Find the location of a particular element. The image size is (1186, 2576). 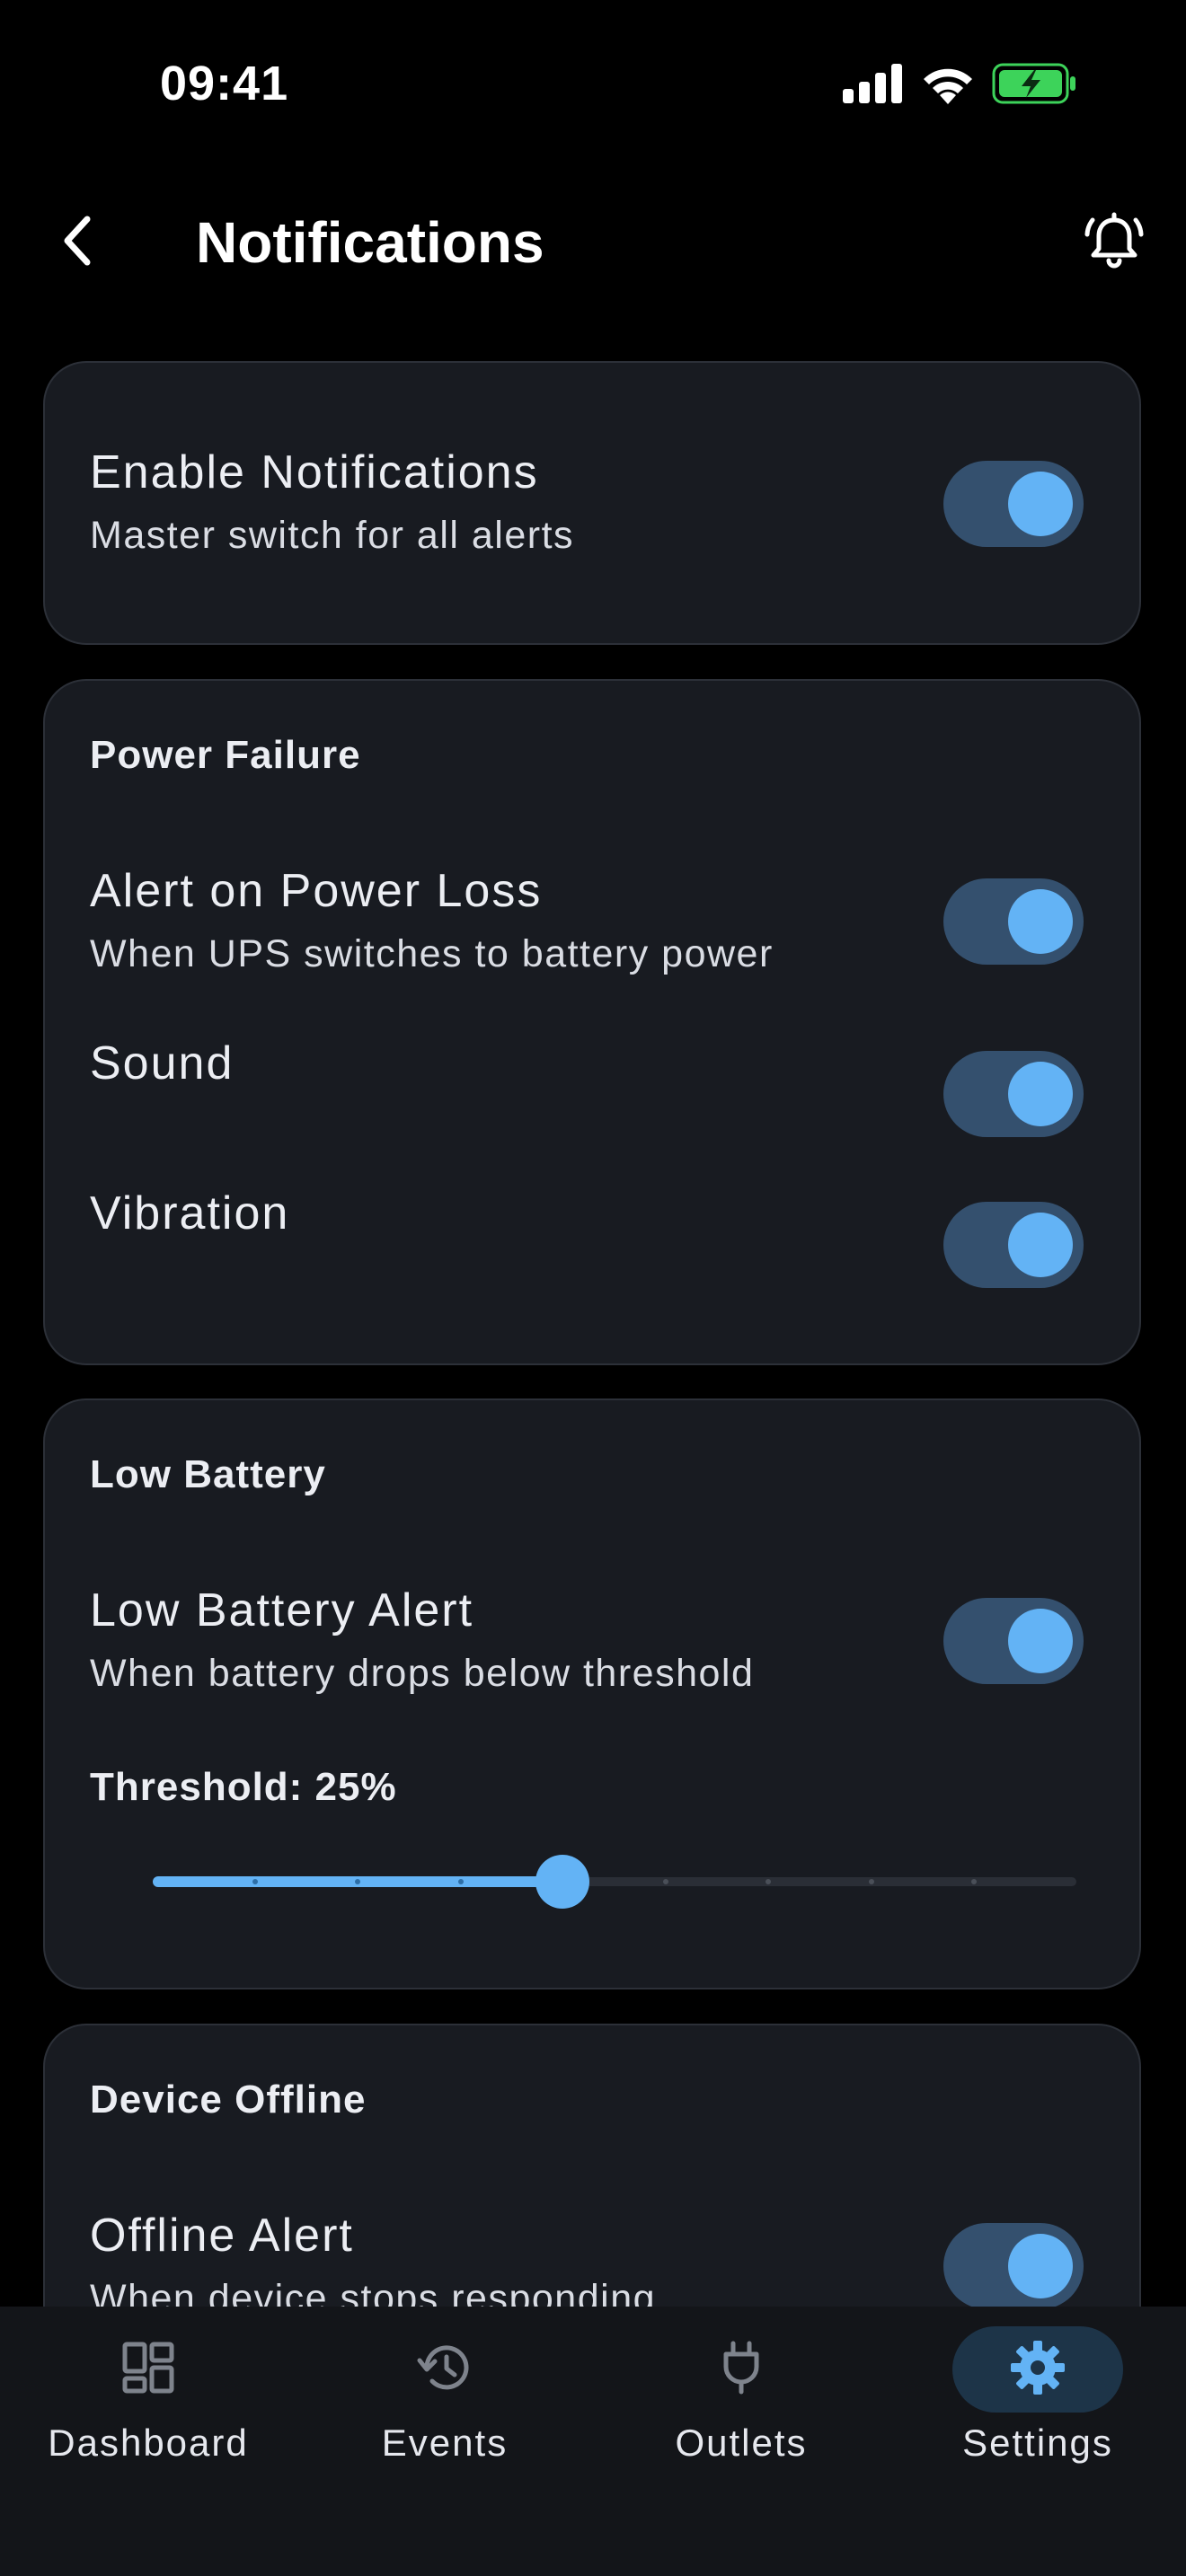

wifi-icon is located at coordinates (948, 86).